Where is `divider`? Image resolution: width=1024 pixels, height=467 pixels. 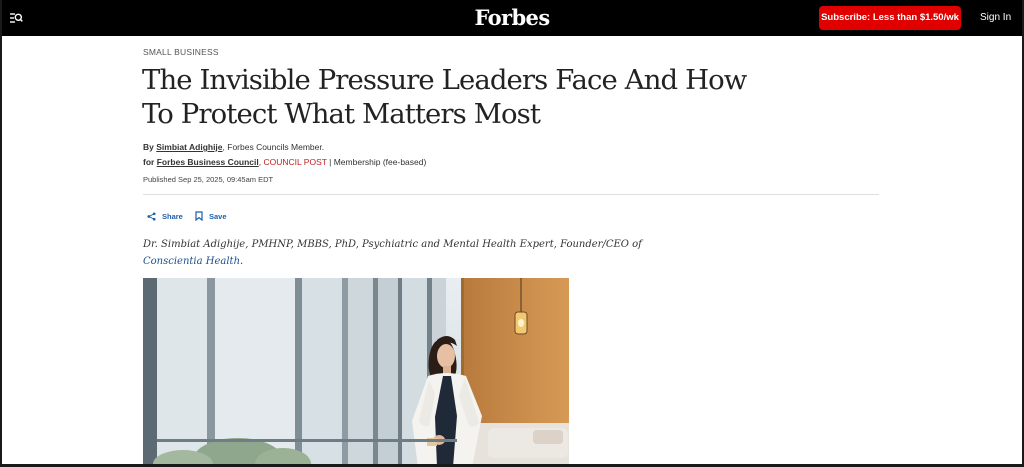
divider is located at coordinates (511, 194).